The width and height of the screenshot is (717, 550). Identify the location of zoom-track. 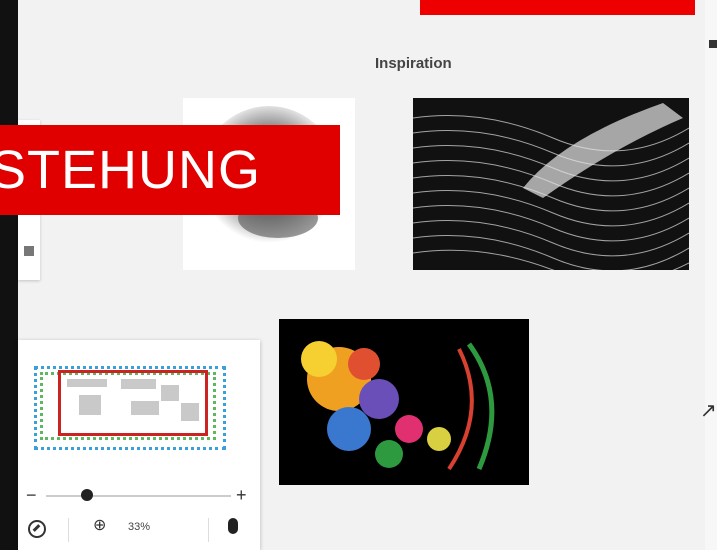
(138, 496).